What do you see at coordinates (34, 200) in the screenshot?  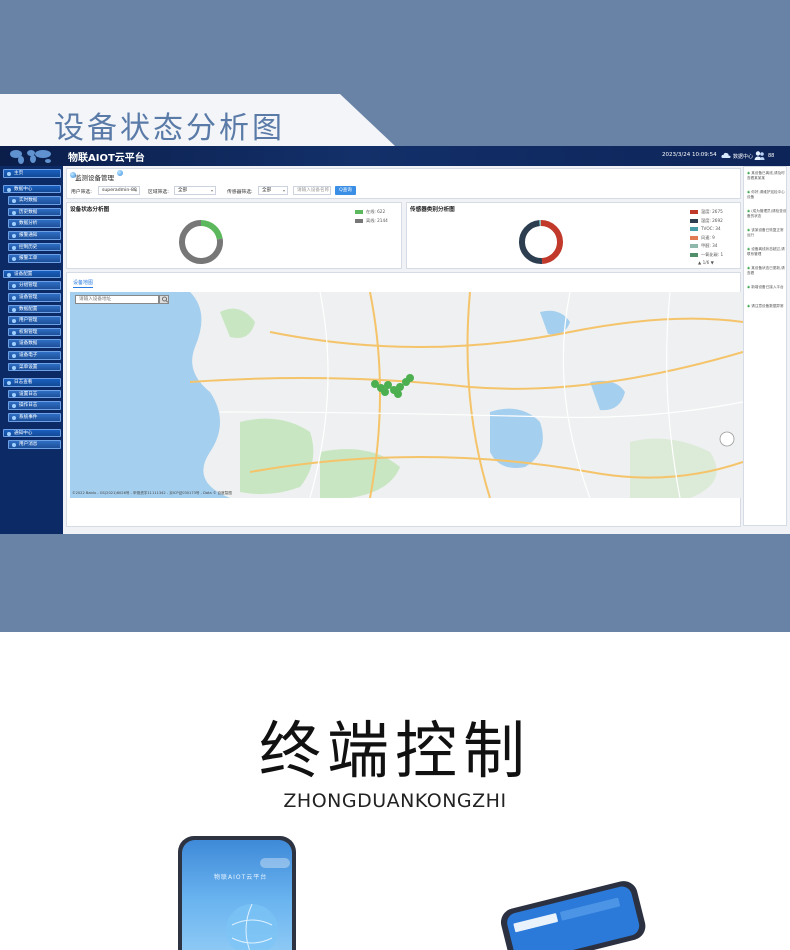 I see `sidebar-item: 实时数据` at bounding box center [34, 200].